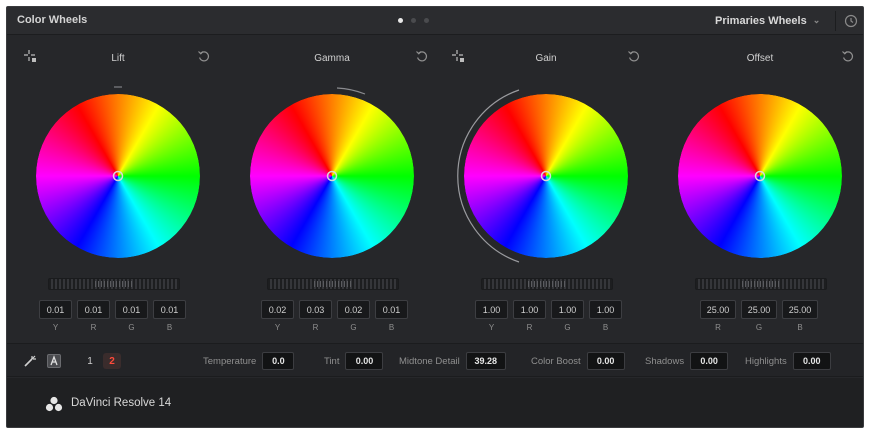 This screenshot has height=434, width=870. What do you see at coordinates (491, 309) in the screenshot?
I see `value-y: 1.00` at bounding box center [491, 309].